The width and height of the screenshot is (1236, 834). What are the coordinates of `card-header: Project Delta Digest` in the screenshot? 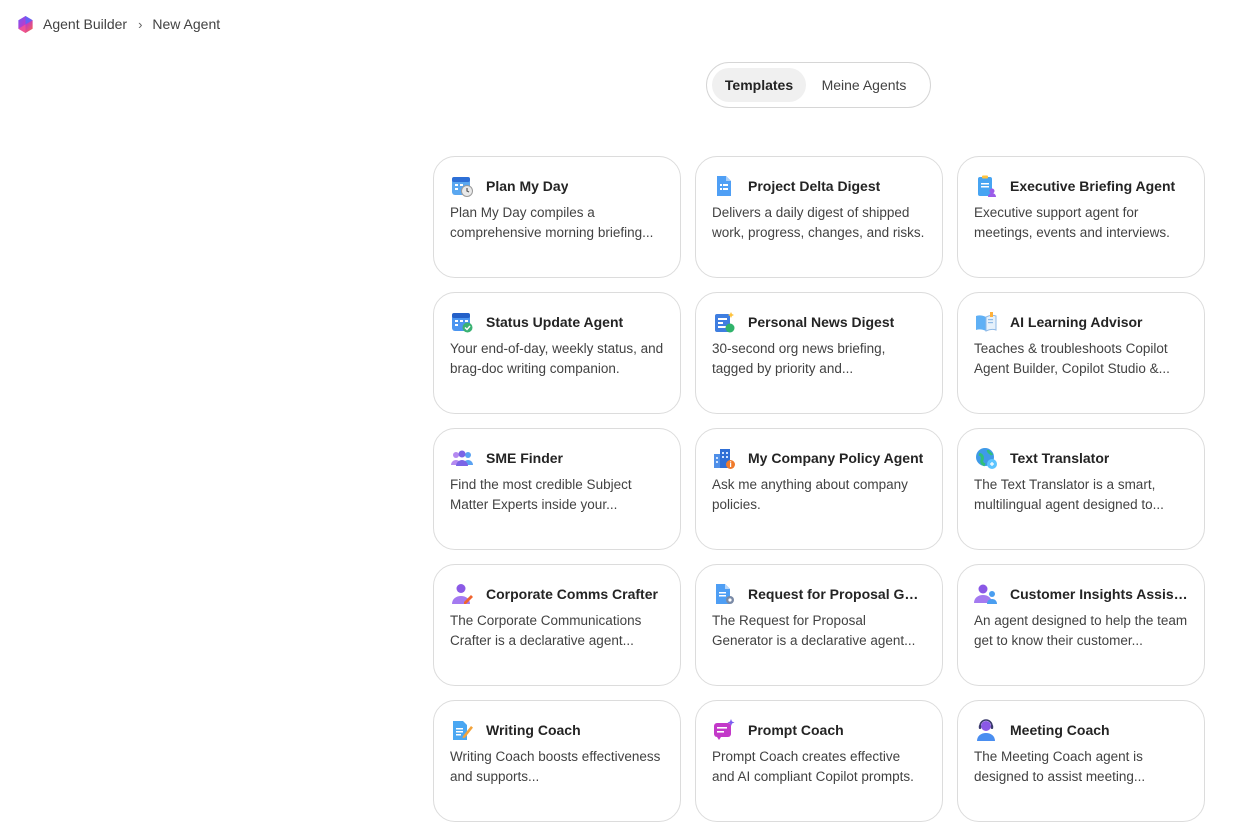 It's located at (819, 186).